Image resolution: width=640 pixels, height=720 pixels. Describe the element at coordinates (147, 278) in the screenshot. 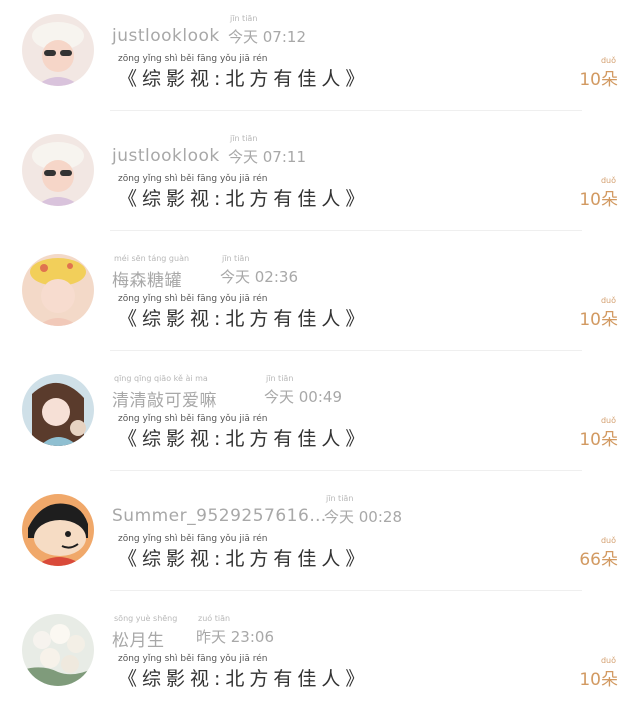

I see `username: 梅森糖罐` at that location.